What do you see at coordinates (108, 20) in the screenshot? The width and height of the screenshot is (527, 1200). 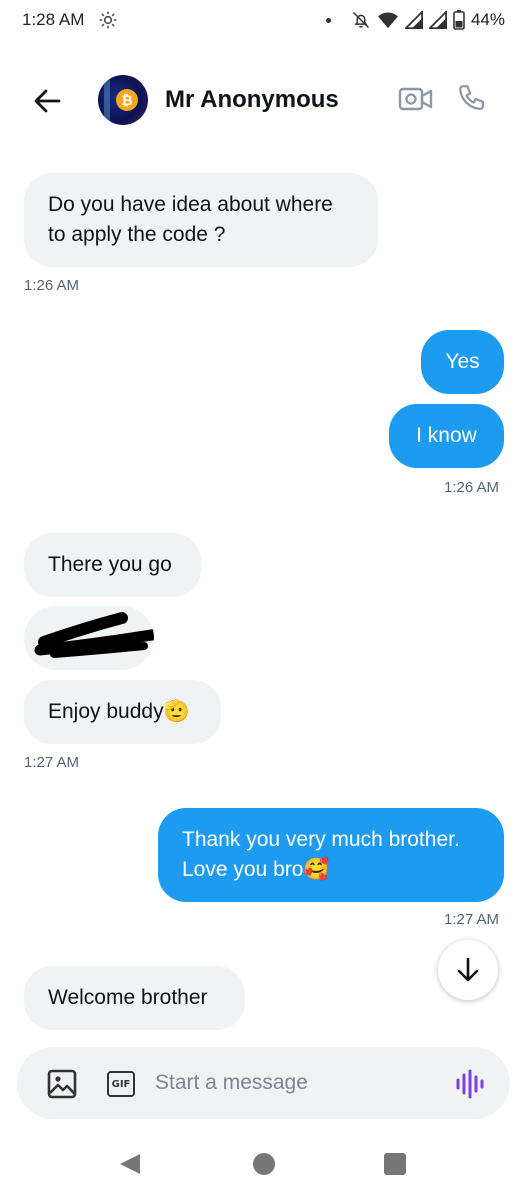 I see `settings-gear-icon` at bounding box center [108, 20].